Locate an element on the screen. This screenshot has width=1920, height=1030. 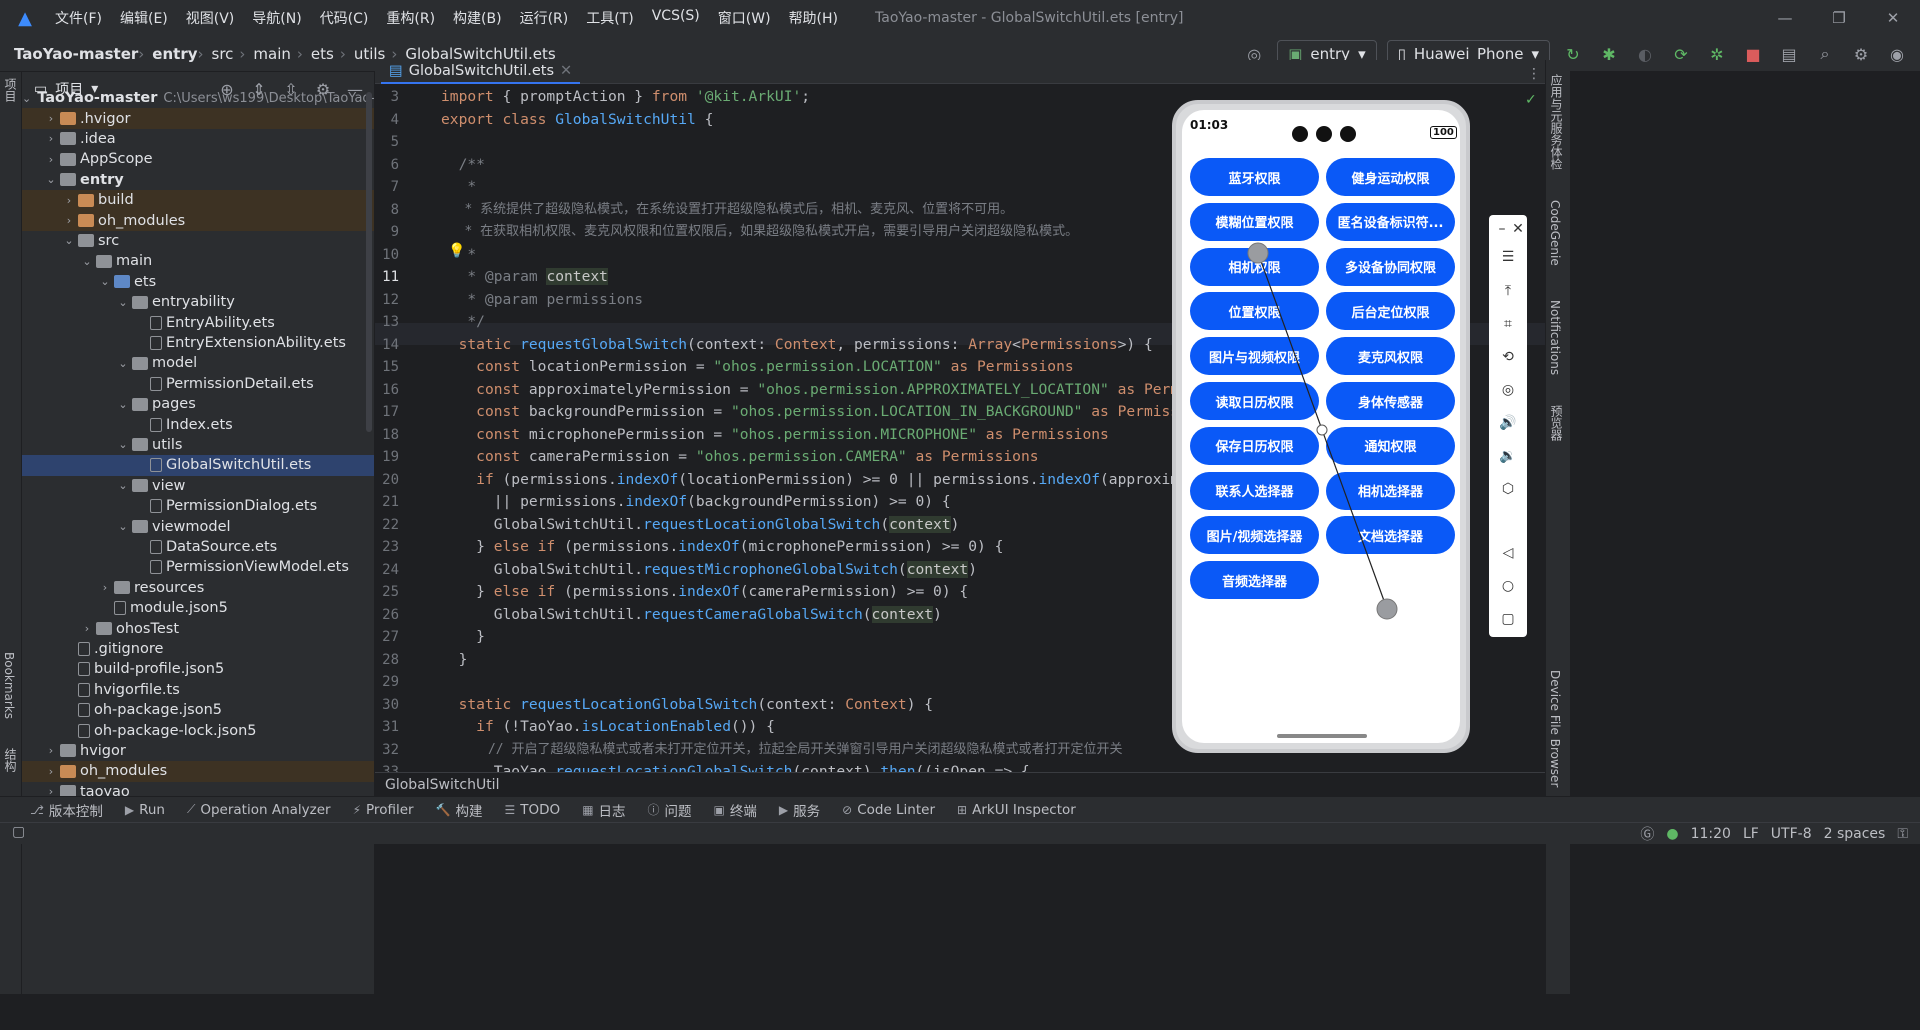
tree-item: ⌄ ets is located at coordinates (198, 282).